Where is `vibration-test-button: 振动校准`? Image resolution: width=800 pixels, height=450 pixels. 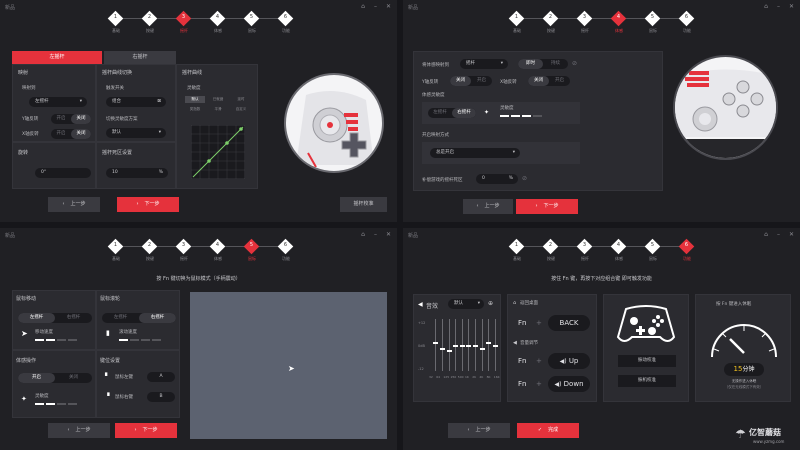
vibration-test-button: 振动校准 is located at coordinates (647, 361).